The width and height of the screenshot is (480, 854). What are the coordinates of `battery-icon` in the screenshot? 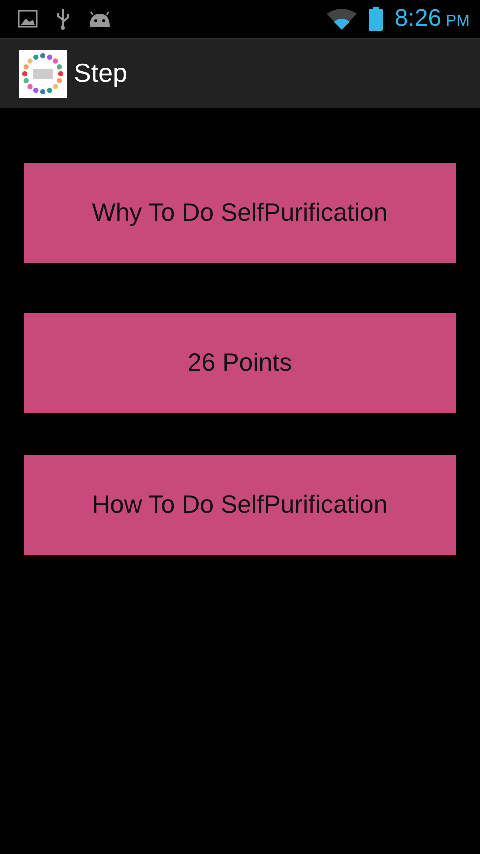 It's located at (375, 19).